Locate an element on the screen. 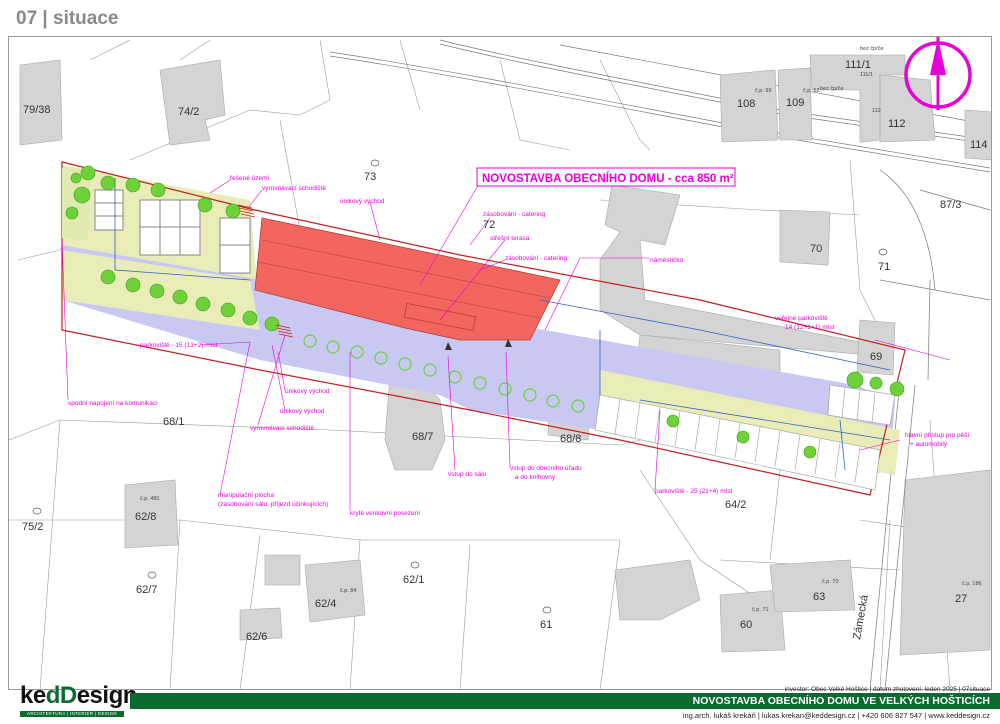 Image resolution: width=1000 pixels, height=724 pixels. parcel-label: 87/3 is located at coordinates (950, 205).